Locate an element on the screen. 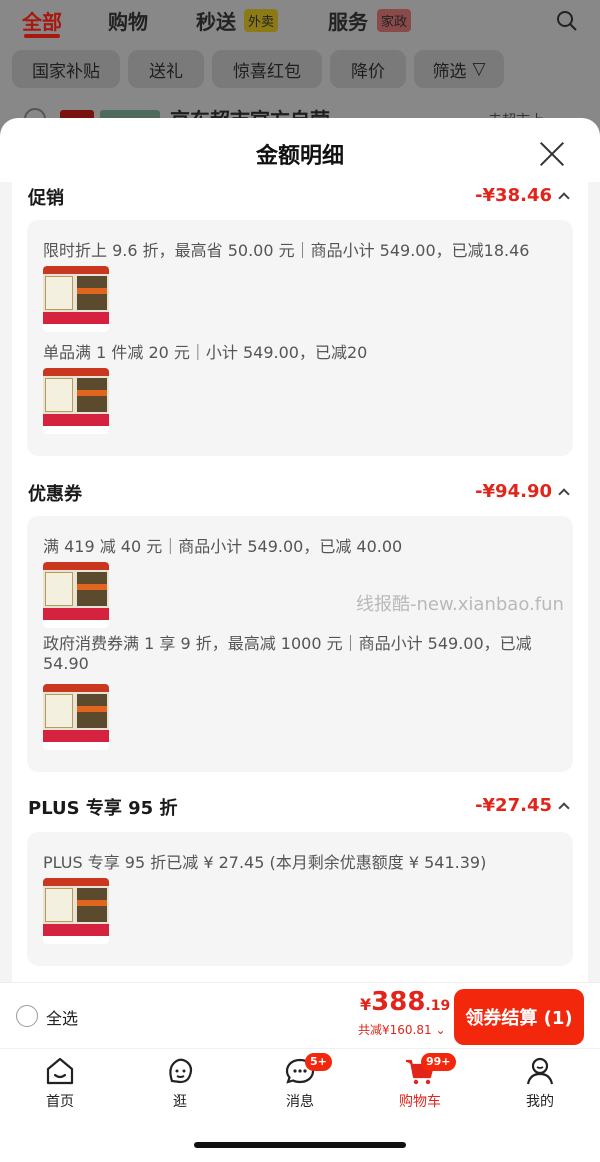 The image size is (600, 1162). message-badge: 5+ is located at coordinates (318, 1062).